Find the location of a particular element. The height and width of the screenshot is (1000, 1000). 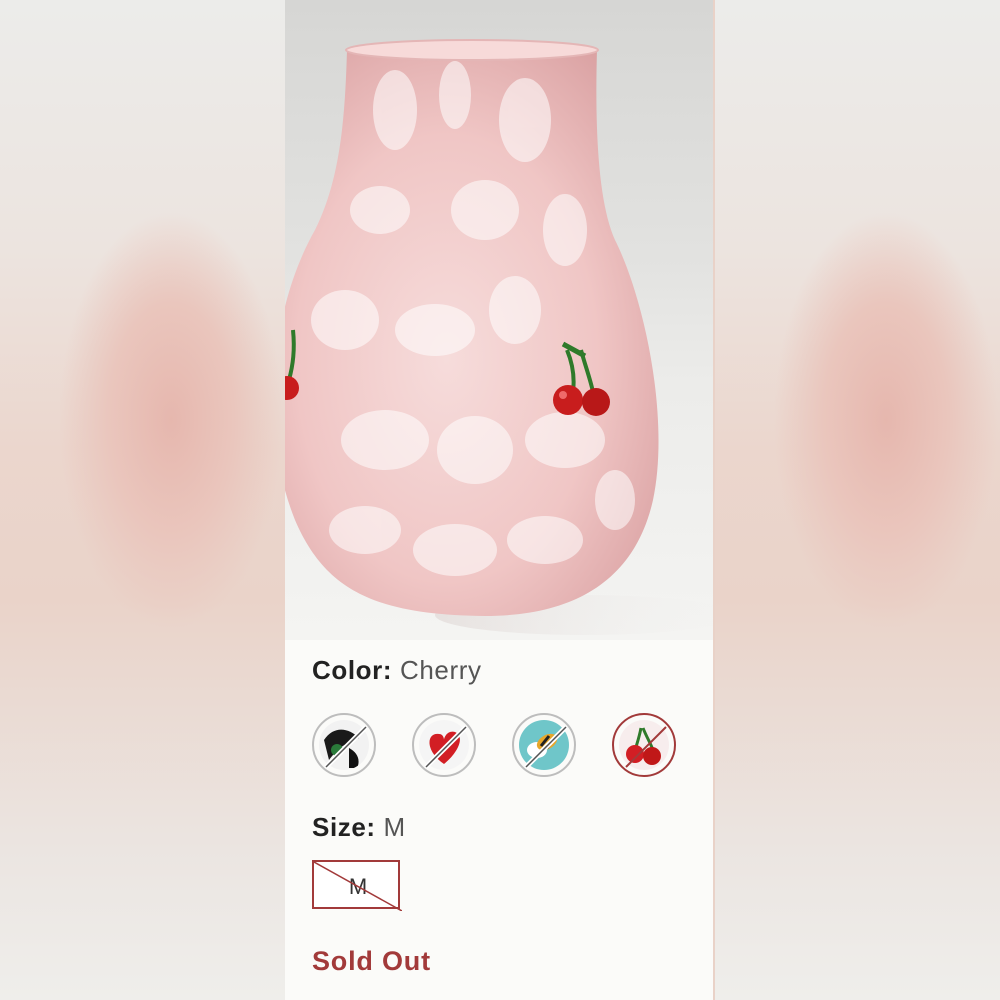

size-value: M is located at coordinates (394, 827).